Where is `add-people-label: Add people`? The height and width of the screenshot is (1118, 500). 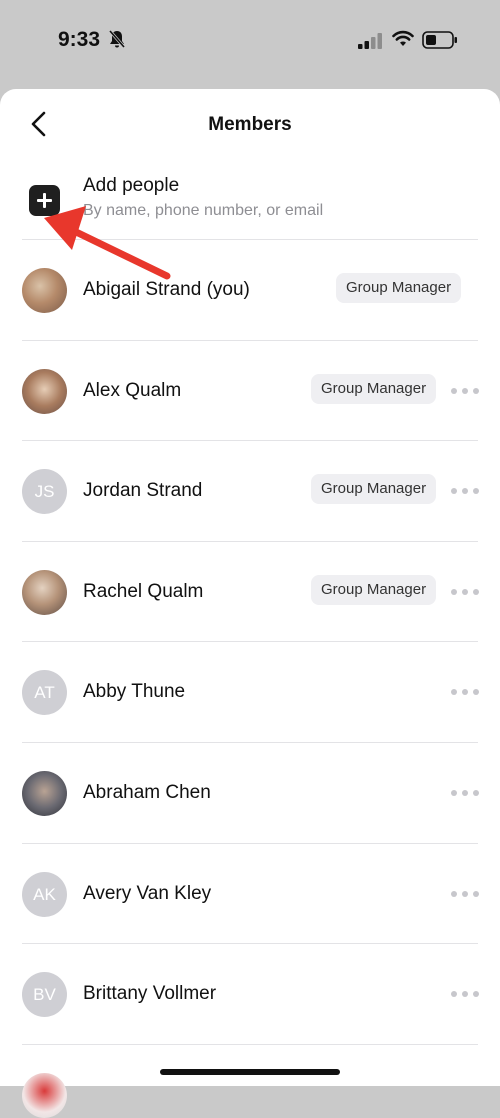
add-people-label: Add people is located at coordinates (131, 185).